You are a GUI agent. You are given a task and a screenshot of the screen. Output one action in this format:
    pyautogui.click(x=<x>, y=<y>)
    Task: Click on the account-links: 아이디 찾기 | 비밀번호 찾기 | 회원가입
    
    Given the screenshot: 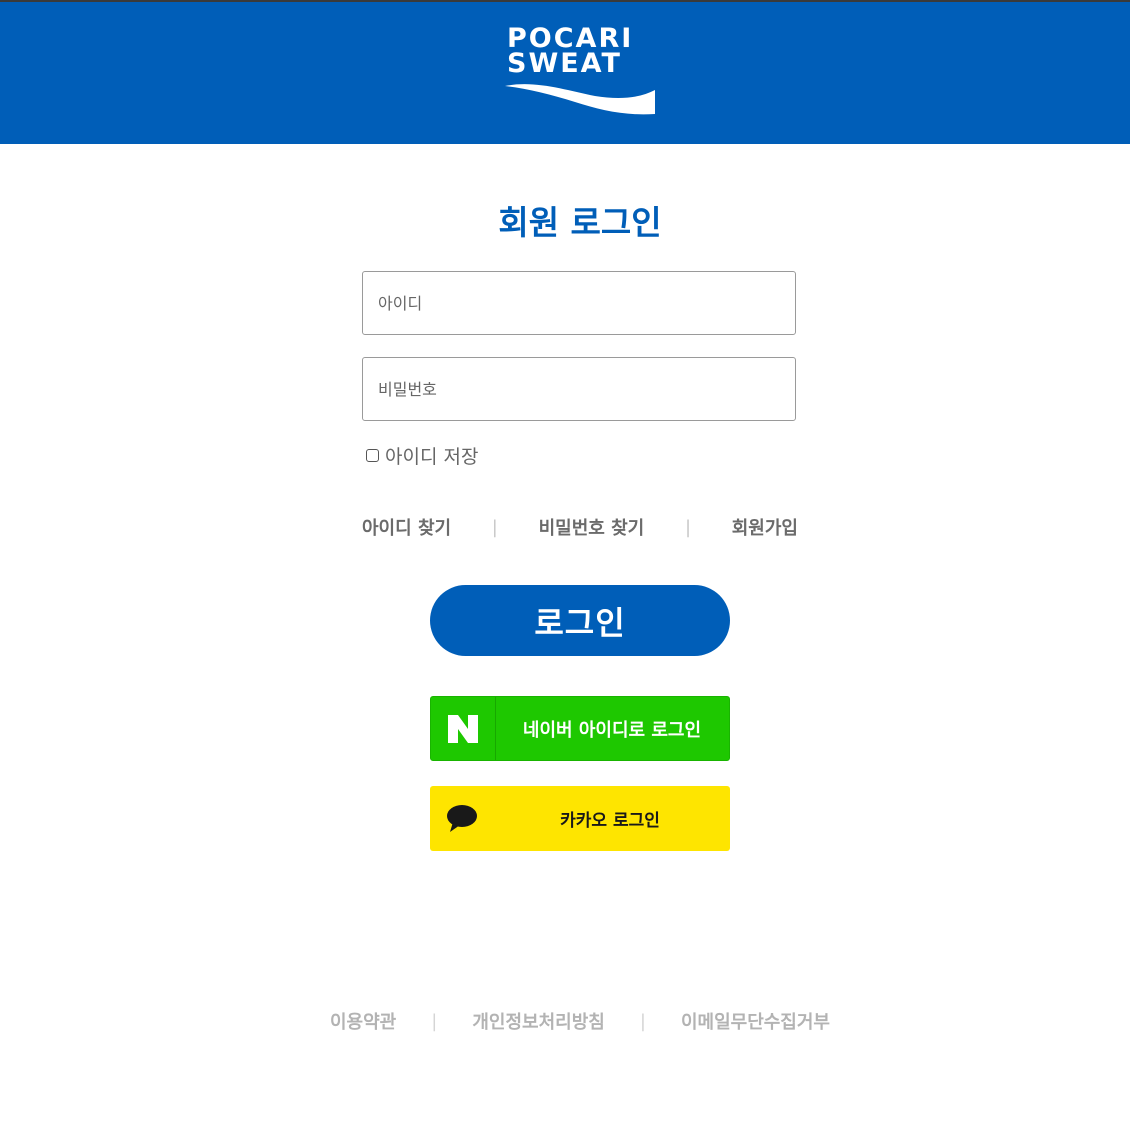 What is the action you would take?
    pyautogui.click(x=580, y=527)
    